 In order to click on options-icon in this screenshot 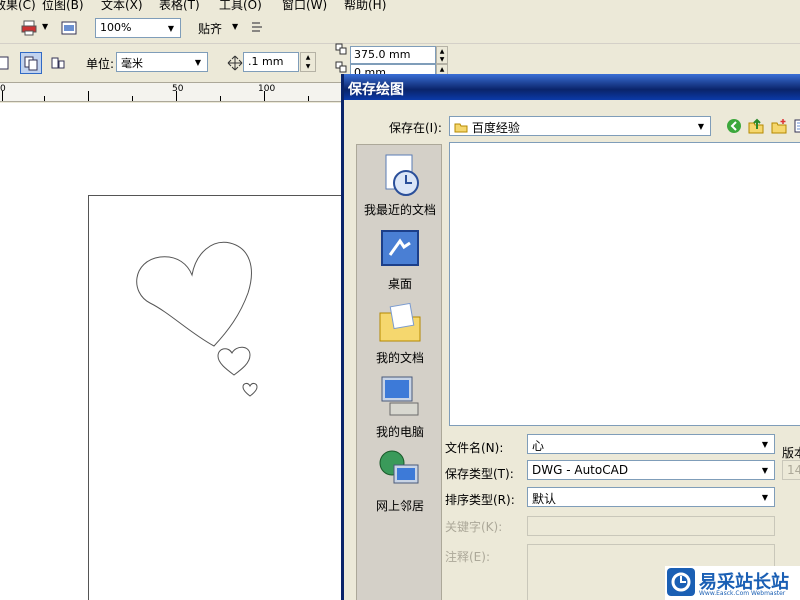, I will do `click(257, 28)`.